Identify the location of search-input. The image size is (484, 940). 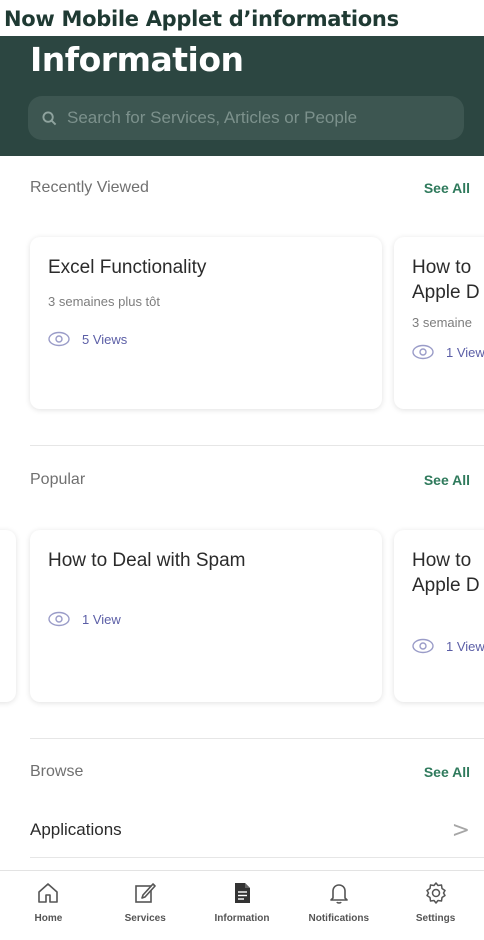
(257, 118).